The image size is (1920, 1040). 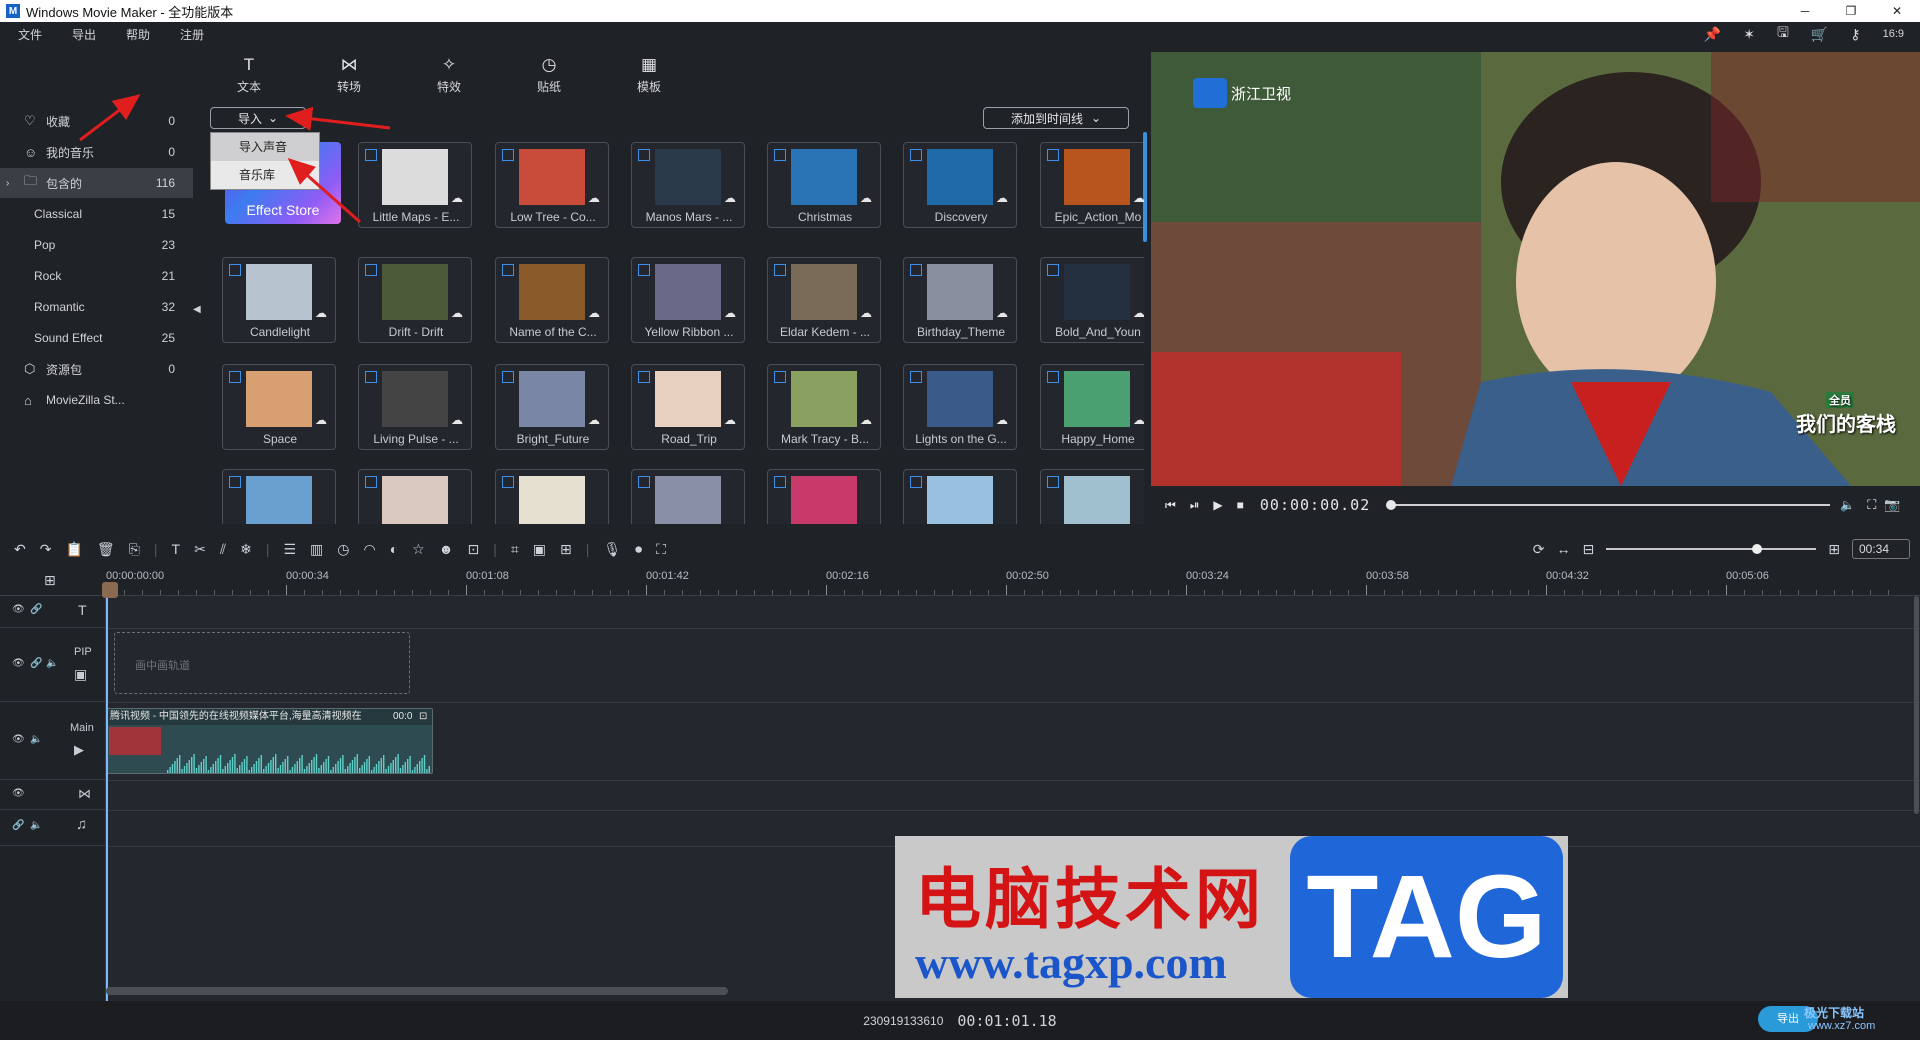 What do you see at coordinates (338, 118) in the screenshot?
I see `arrow-to-import-button` at bounding box center [338, 118].